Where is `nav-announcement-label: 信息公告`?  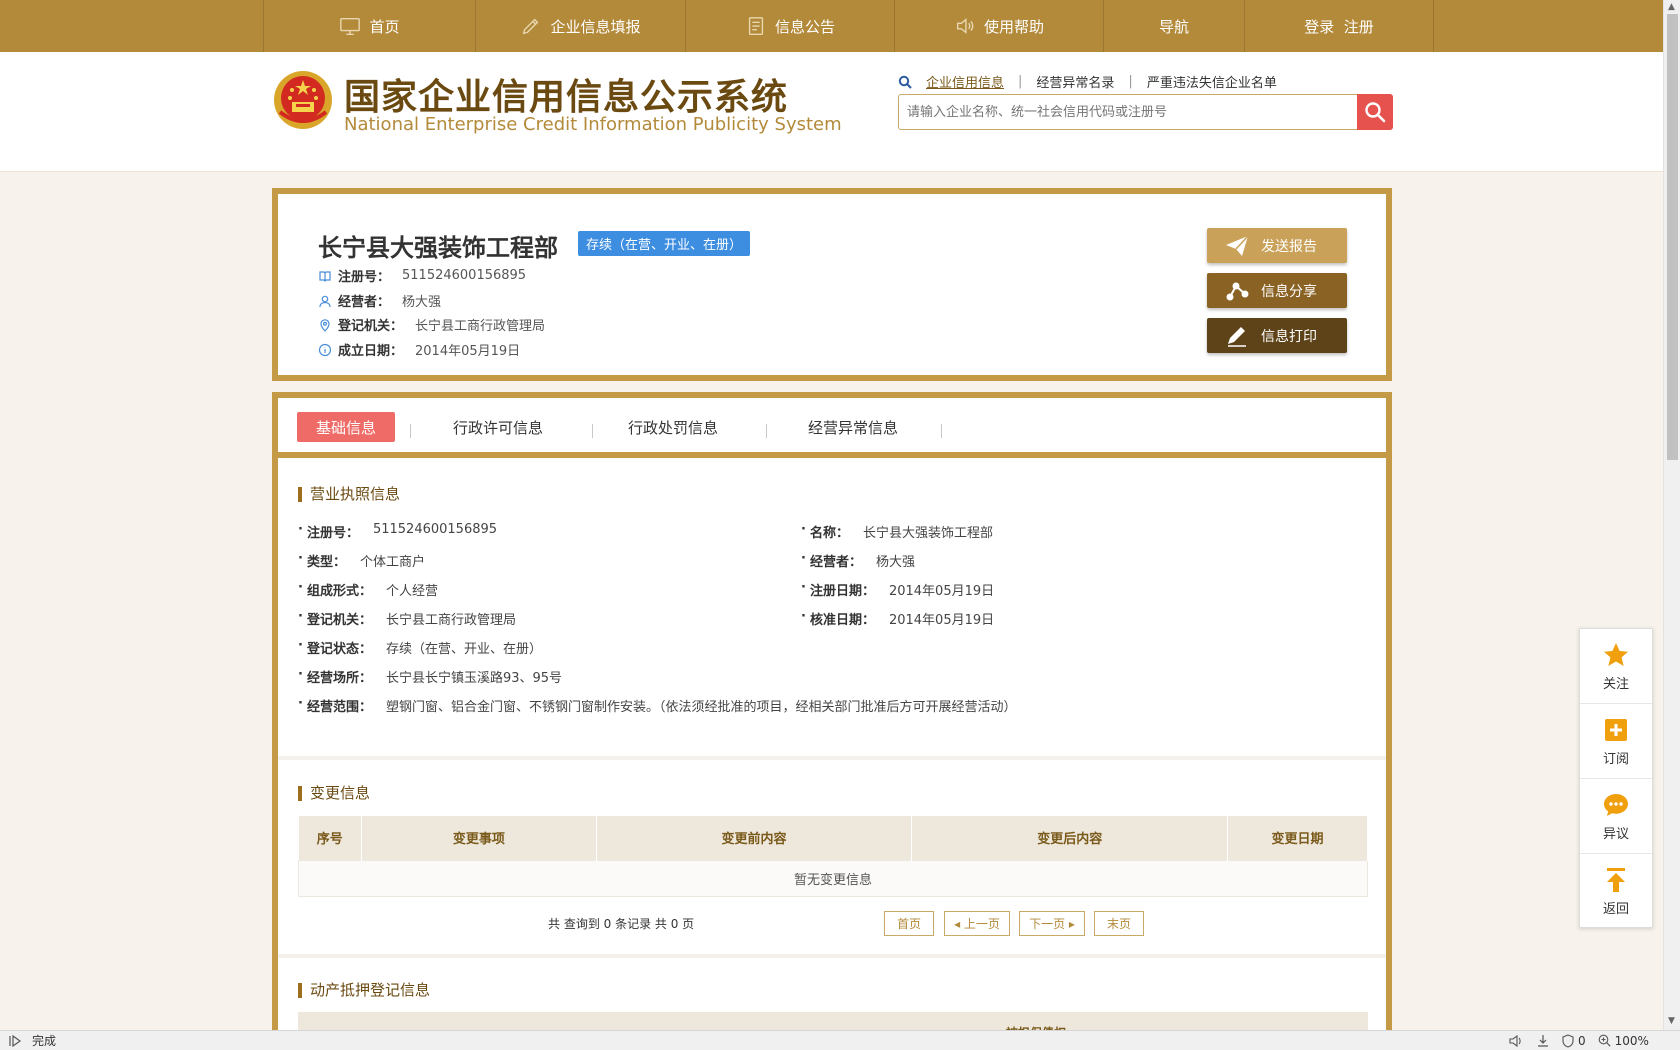 nav-announcement-label: 信息公告 is located at coordinates (804, 26).